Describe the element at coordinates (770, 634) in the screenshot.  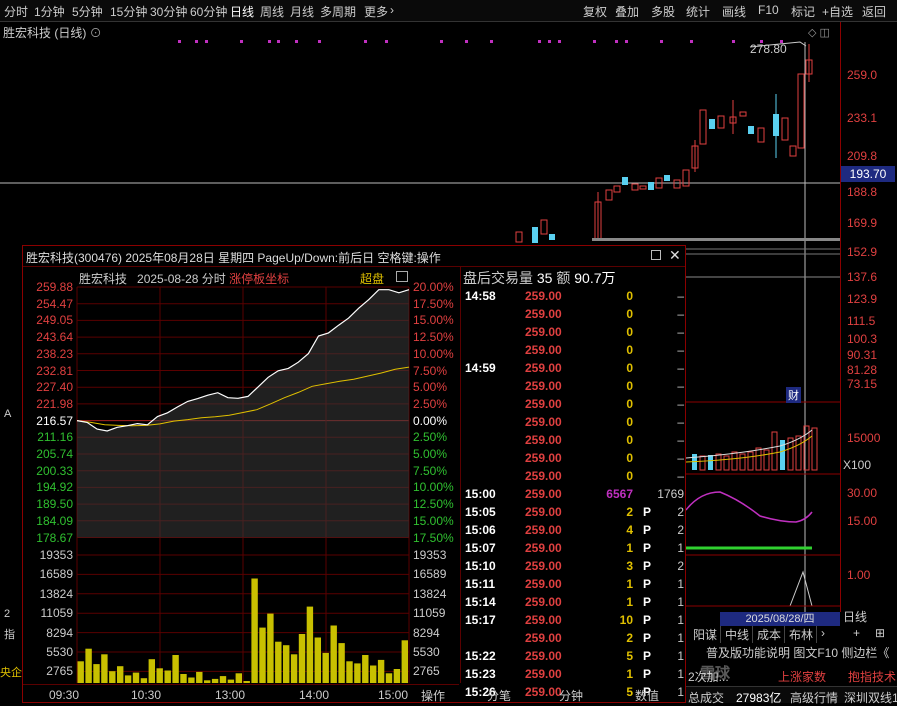
I see `tab-cost: 成本` at that location.